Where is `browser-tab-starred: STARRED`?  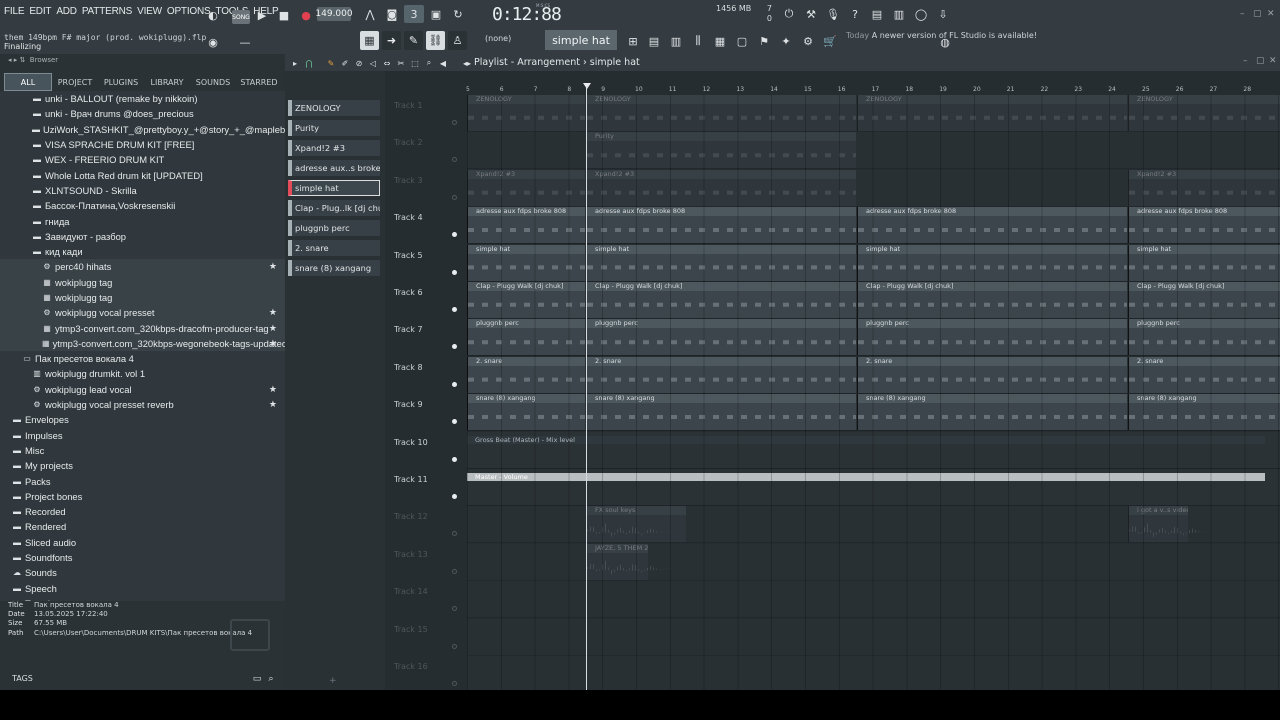
browser-tab-starred: STARRED is located at coordinates (259, 82).